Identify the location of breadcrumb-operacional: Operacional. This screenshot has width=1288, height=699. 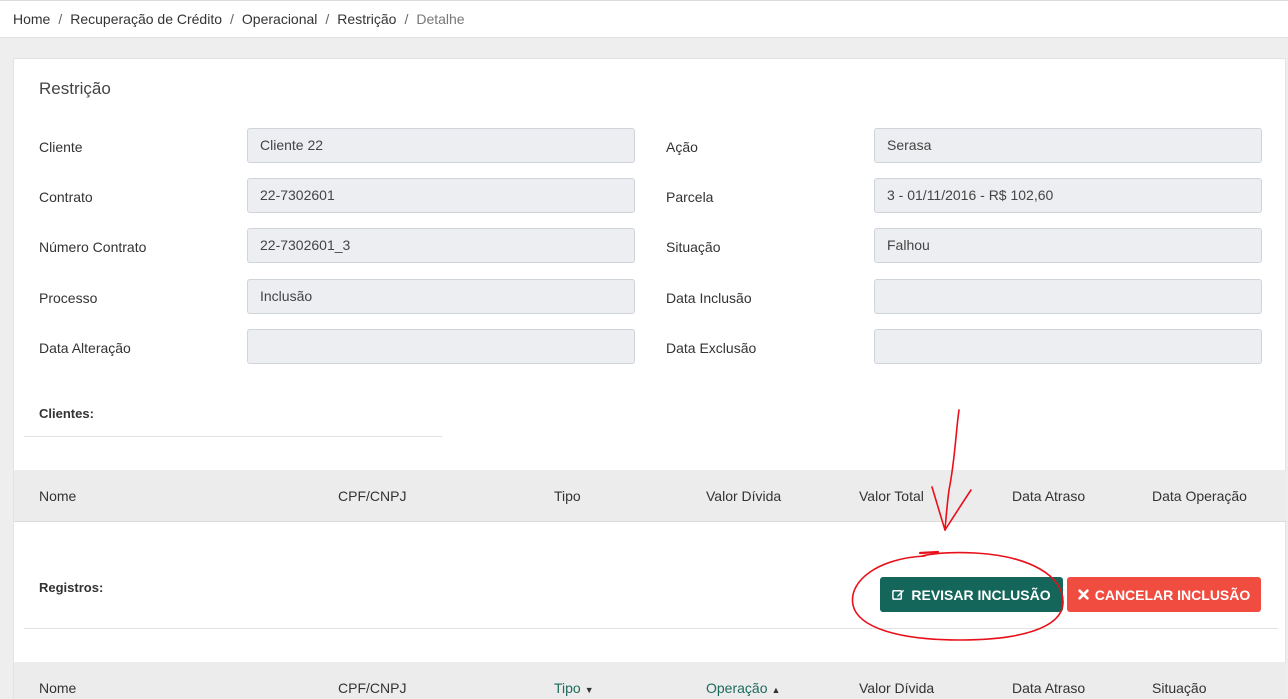
(280, 19).